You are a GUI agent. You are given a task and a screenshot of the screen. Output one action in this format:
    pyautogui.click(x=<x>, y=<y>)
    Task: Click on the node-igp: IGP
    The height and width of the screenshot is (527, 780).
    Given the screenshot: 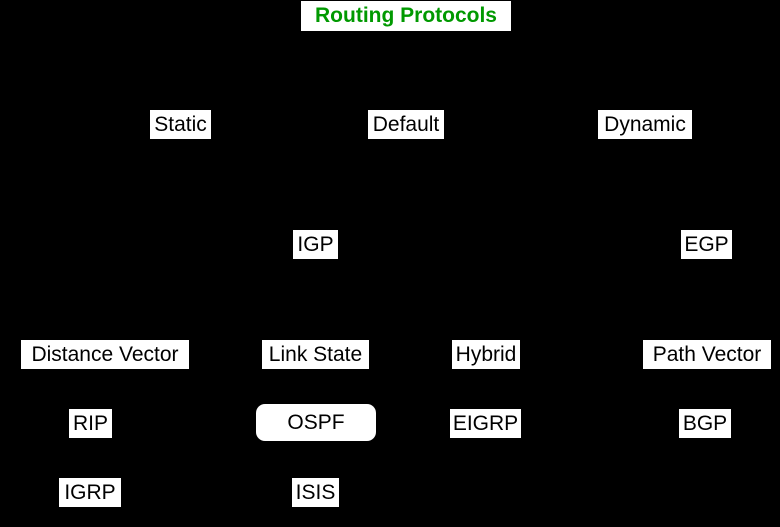 What is the action you would take?
    pyautogui.click(x=315, y=244)
    